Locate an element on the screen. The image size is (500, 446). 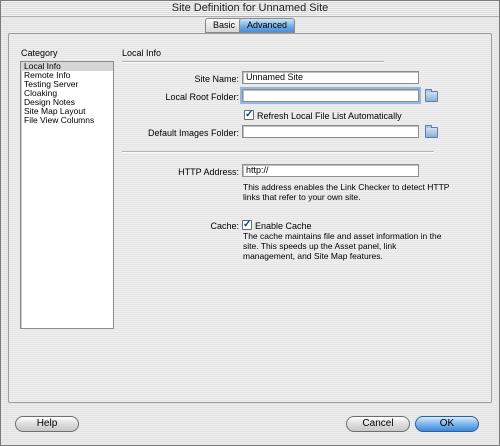
default-images-input is located at coordinates (330, 131).